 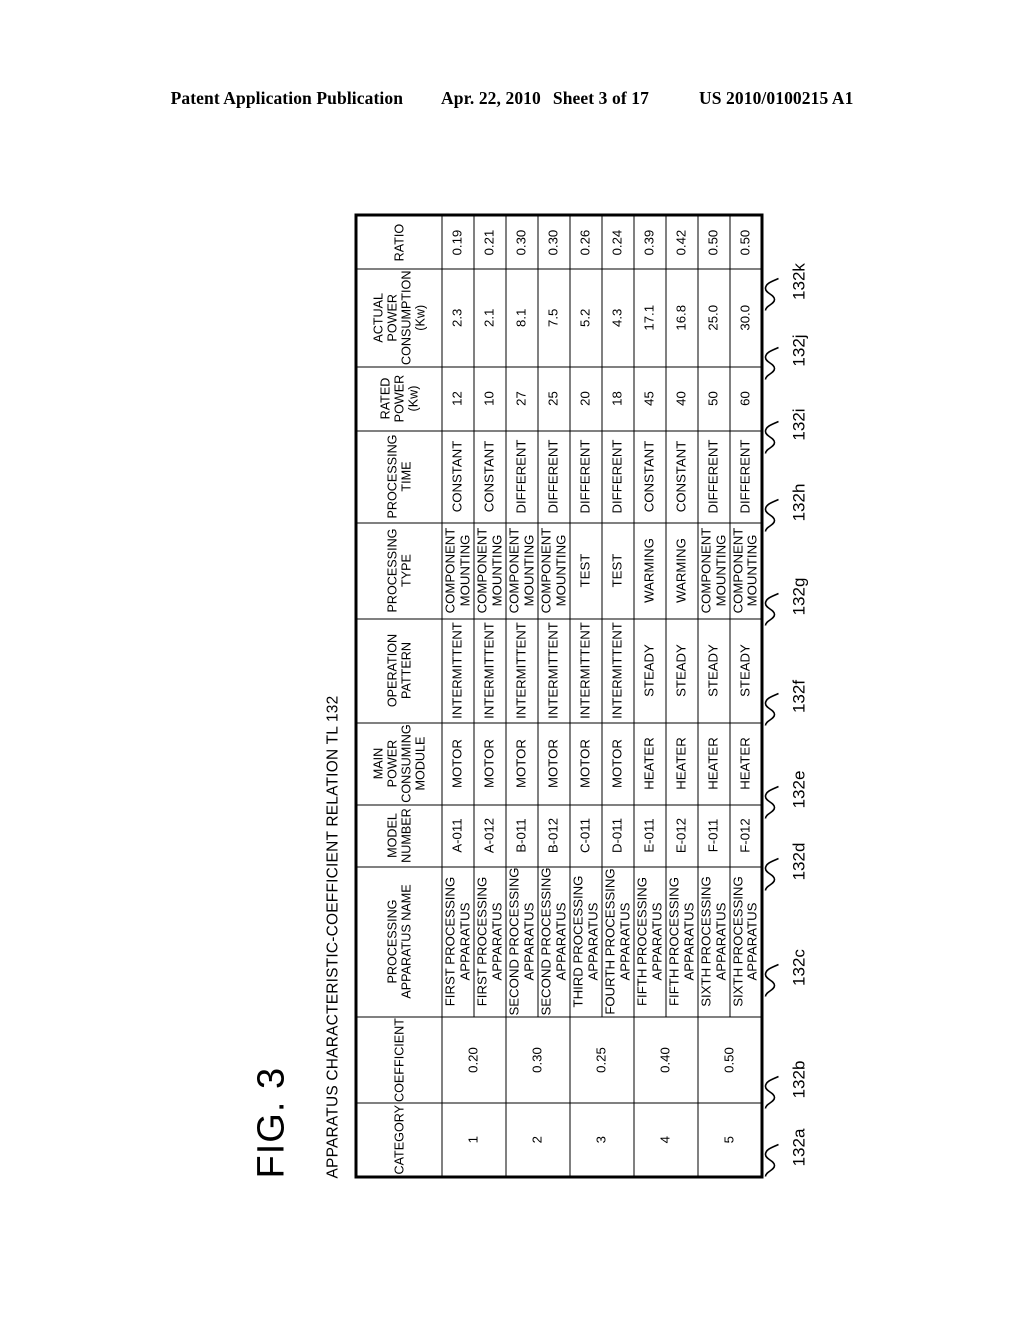 I want to click on cell-rated-power: 20, so click(x=585, y=398).